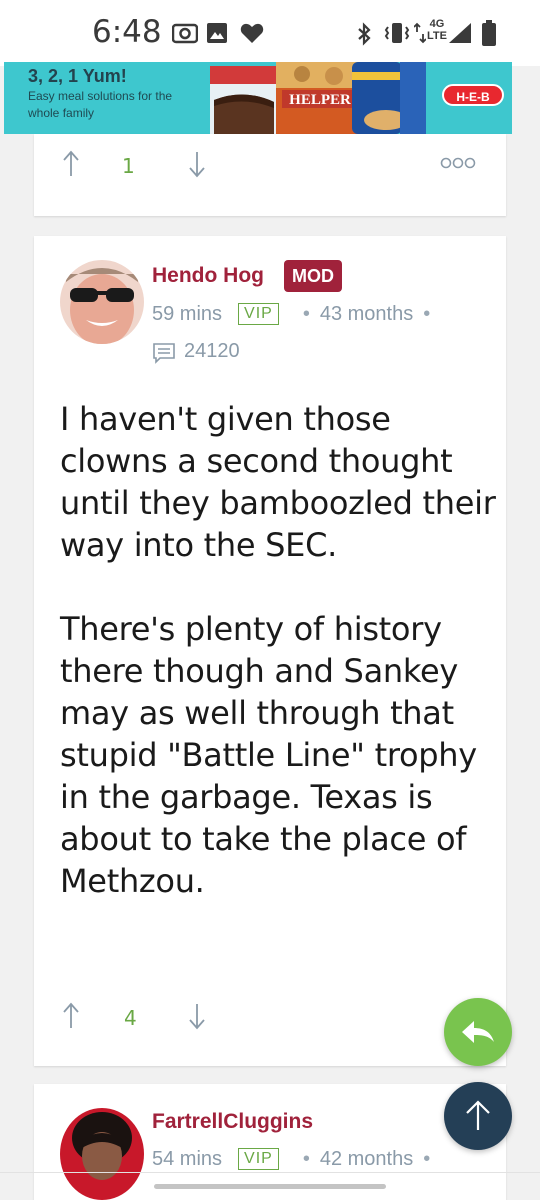 This screenshot has height=1200, width=540. Describe the element at coordinates (232, 1122) in the screenshot. I see `author-name: FartrellCluggins` at that location.